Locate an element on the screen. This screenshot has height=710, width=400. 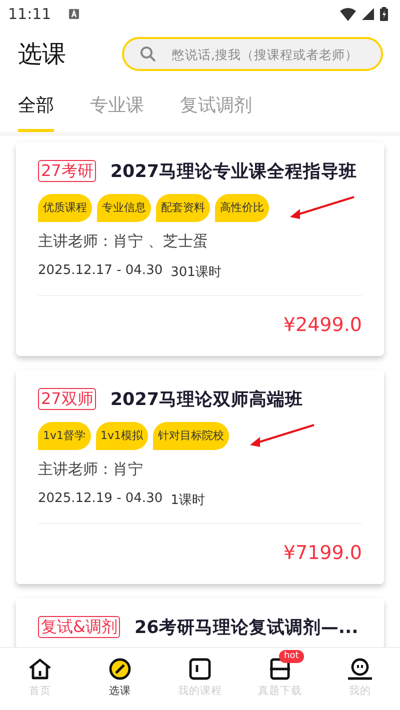
profile-icon is located at coordinates (360, 669).